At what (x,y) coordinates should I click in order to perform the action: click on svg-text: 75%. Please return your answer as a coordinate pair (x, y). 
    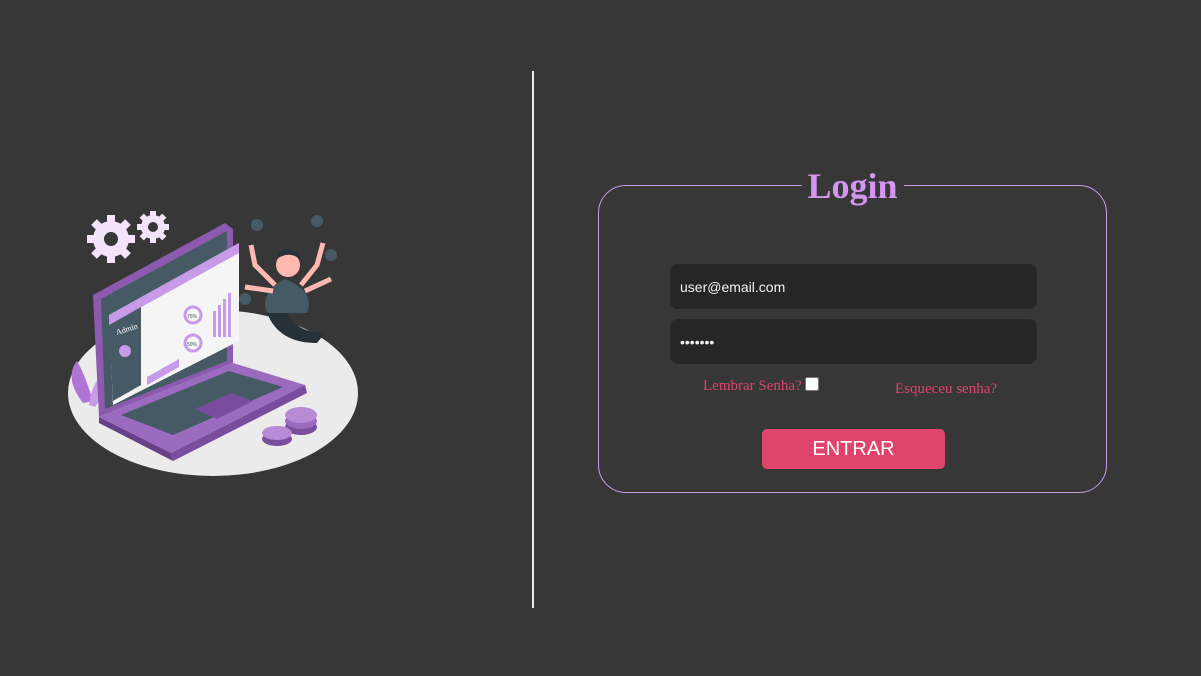
    Looking at the image, I should click on (192, 317).